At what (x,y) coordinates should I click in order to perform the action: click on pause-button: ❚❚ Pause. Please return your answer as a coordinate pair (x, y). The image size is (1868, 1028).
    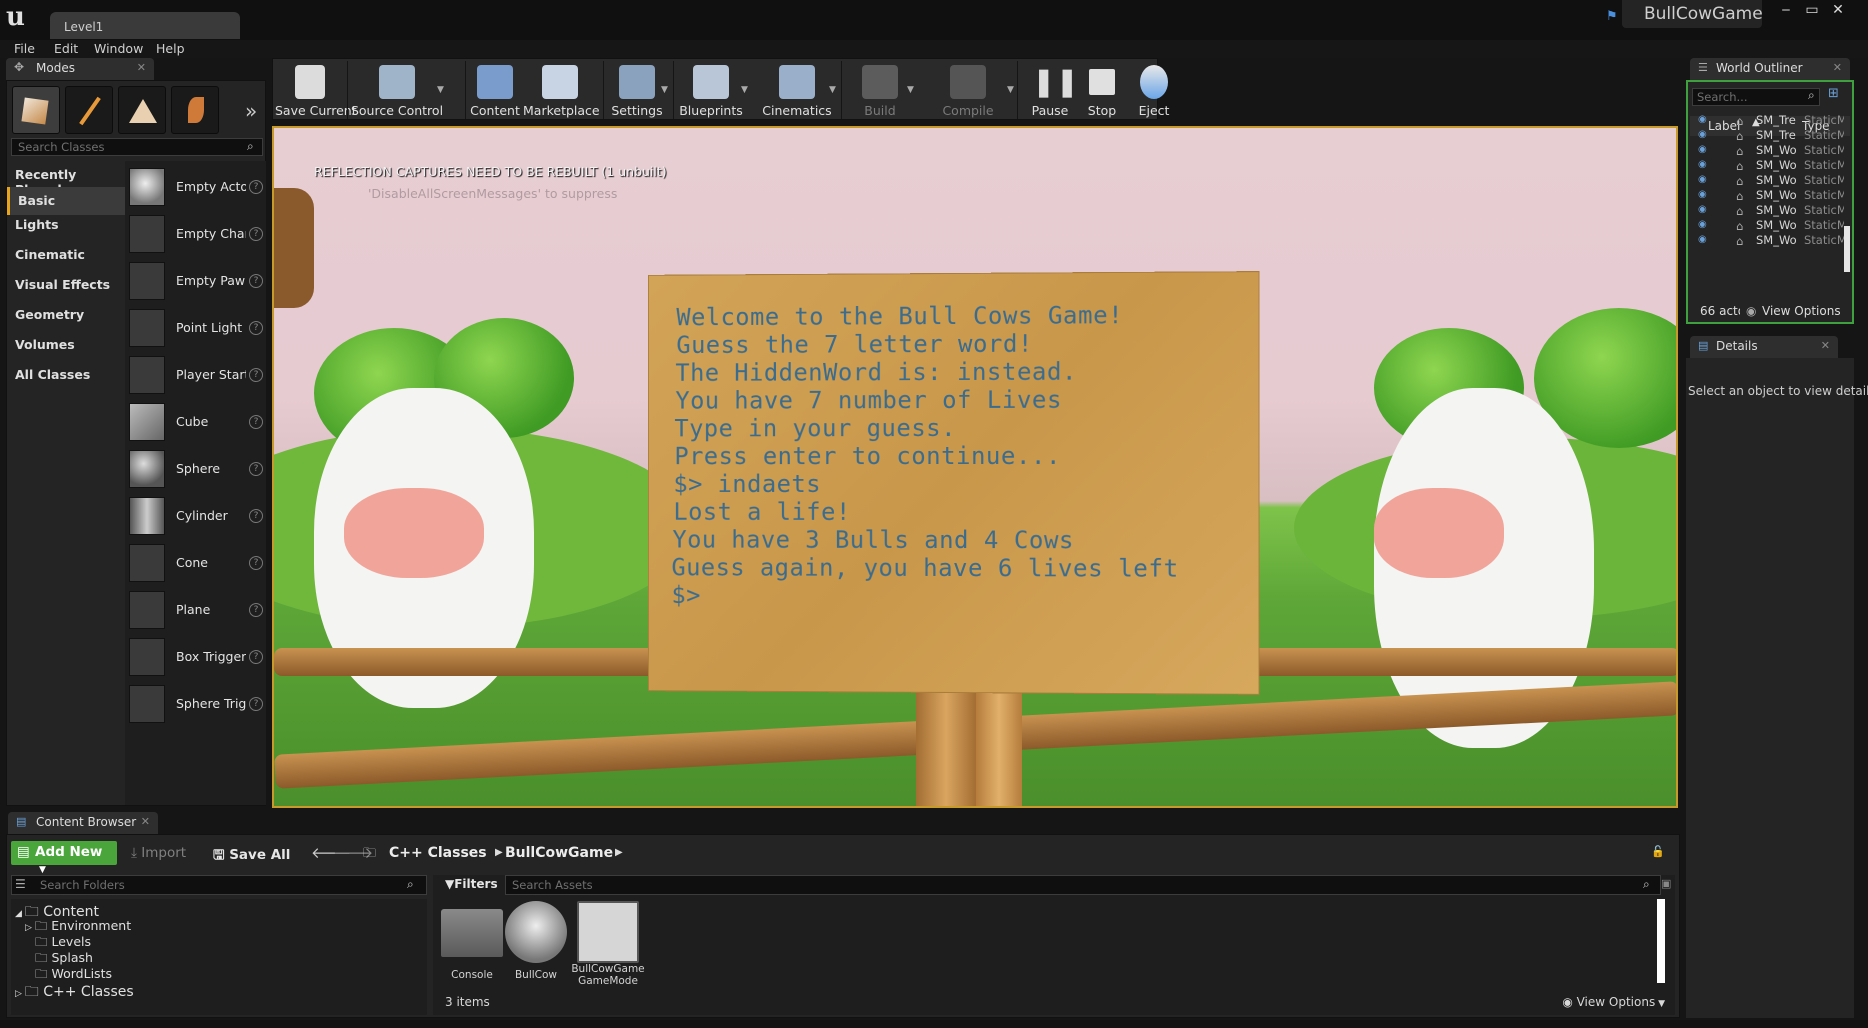
    Looking at the image, I should click on (1050, 90).